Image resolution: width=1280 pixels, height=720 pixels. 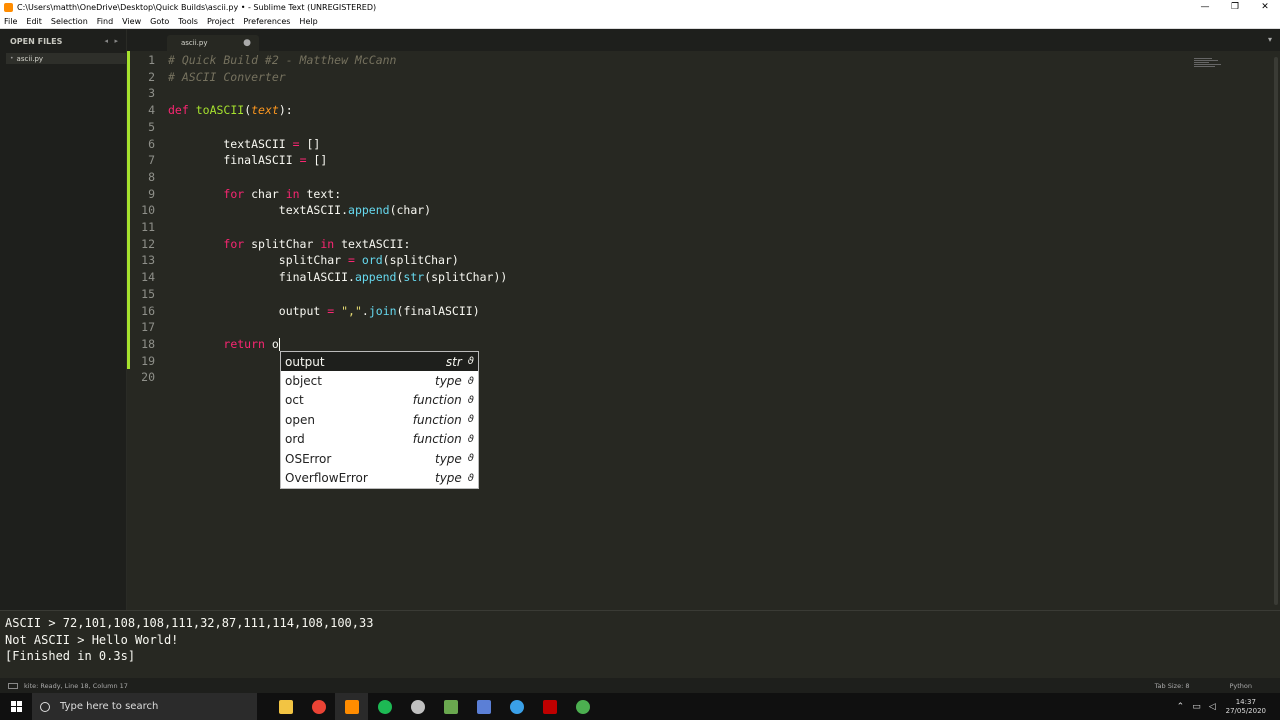 What do you see at coordinates (379, 362) in the screenshot?
I see `autocomplete-item: output str ϑ` at bounding box center [379, 362].